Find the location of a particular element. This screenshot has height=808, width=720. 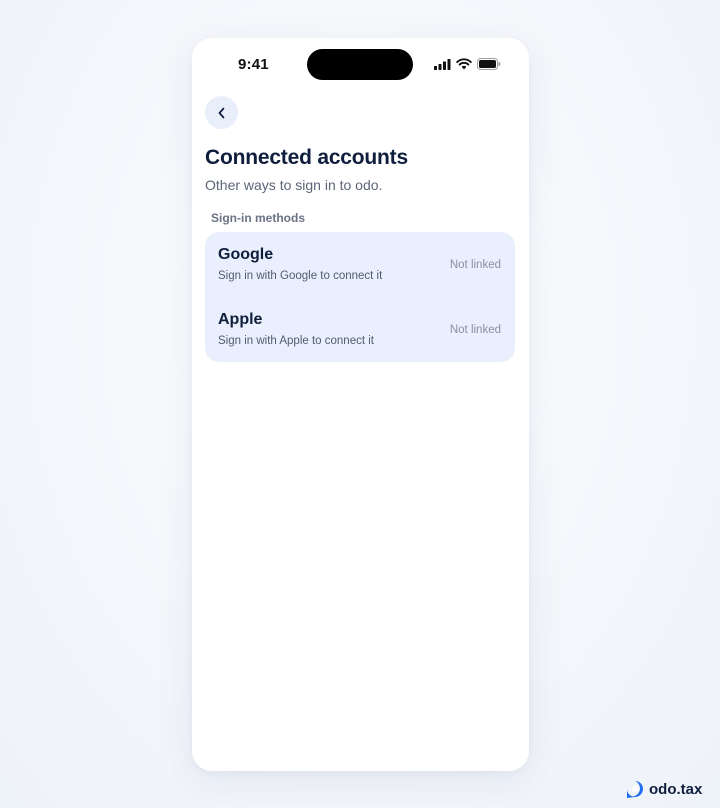

chevron-left-icon is located at coordinates (221, 112).